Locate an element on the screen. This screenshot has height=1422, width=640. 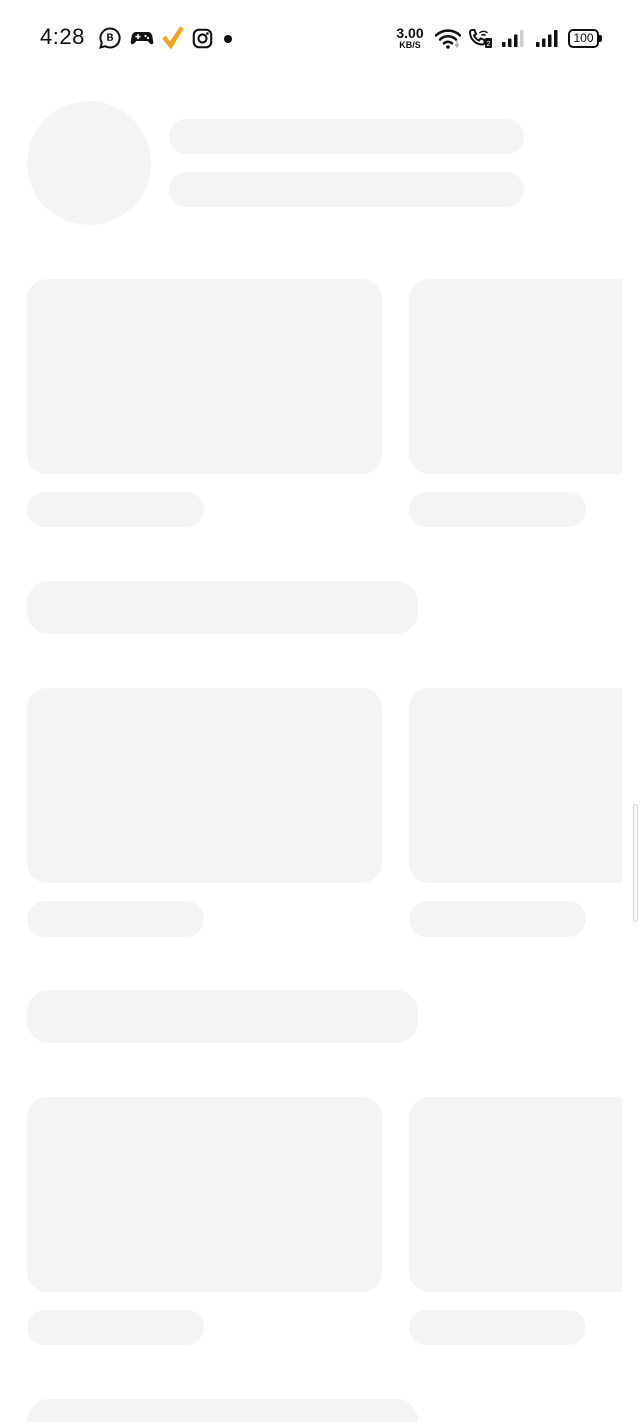
svg-text: 2 is located at coordinates (489, 44).